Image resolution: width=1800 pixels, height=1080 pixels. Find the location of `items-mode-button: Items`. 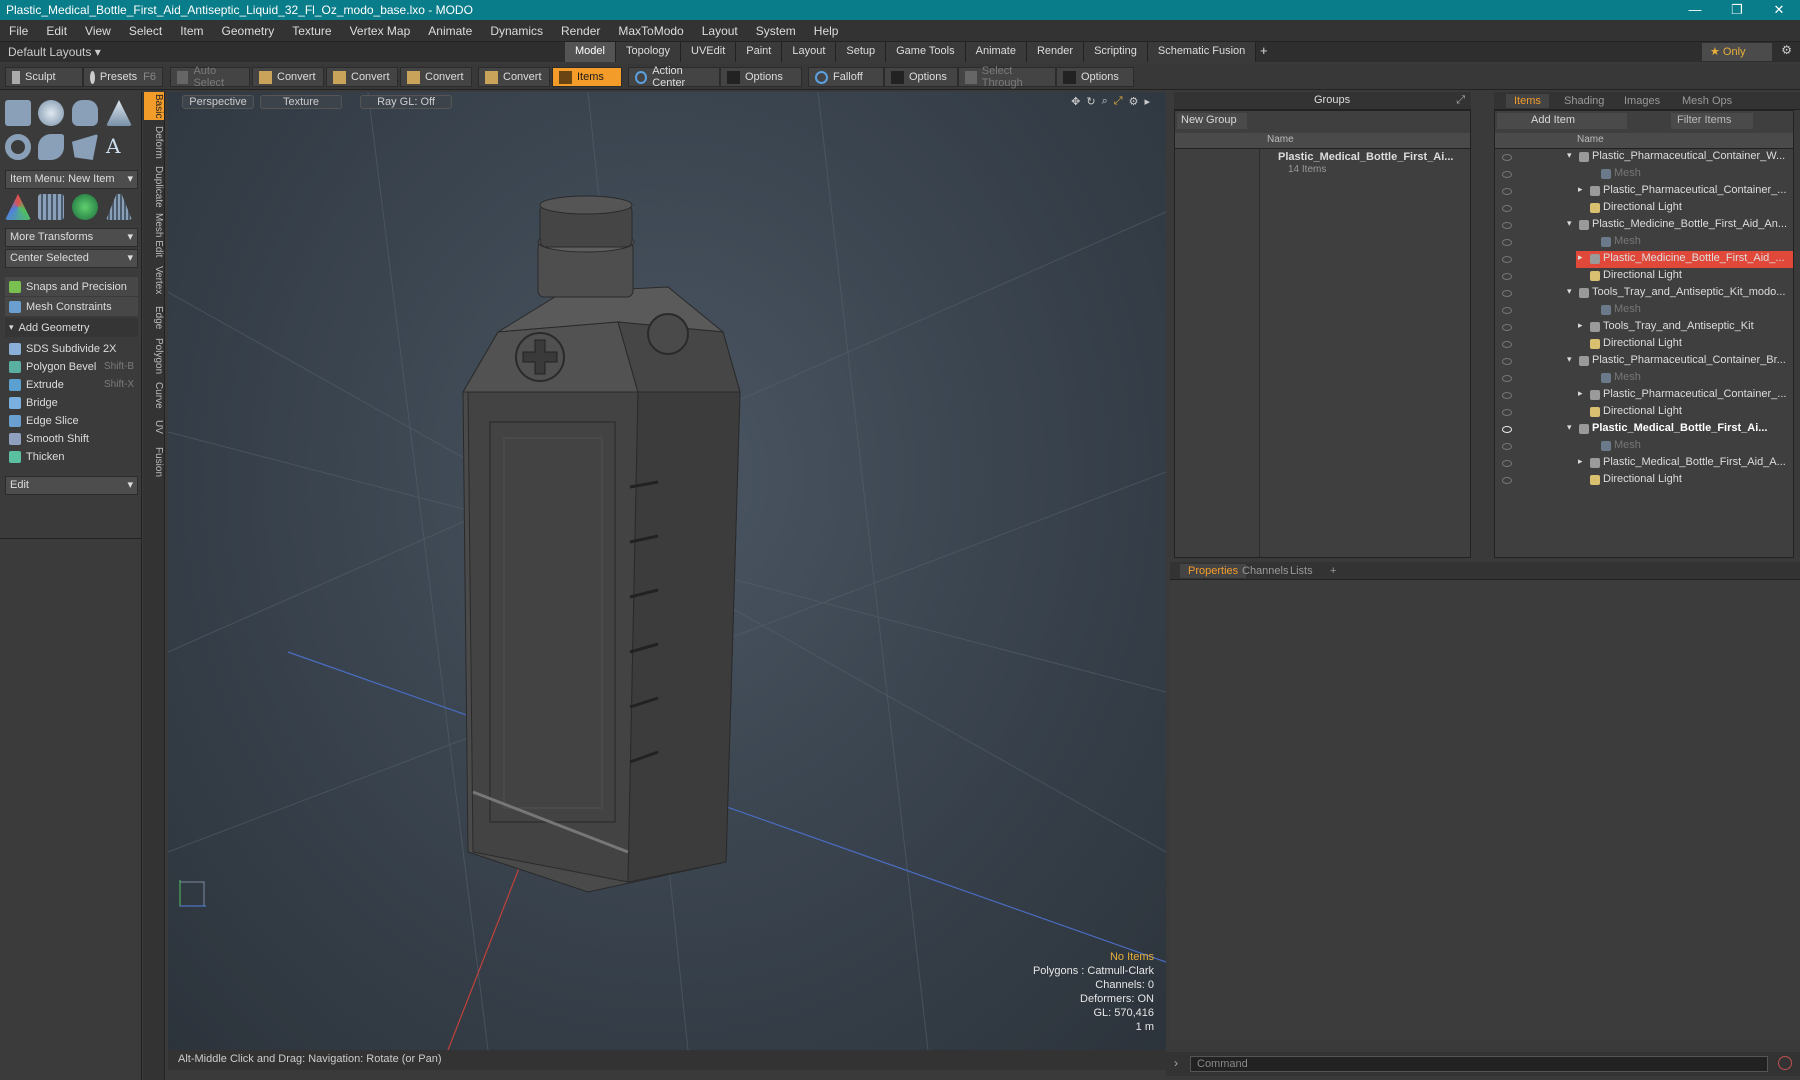

items-mode-button: Items is located at coordinates (587, 77).